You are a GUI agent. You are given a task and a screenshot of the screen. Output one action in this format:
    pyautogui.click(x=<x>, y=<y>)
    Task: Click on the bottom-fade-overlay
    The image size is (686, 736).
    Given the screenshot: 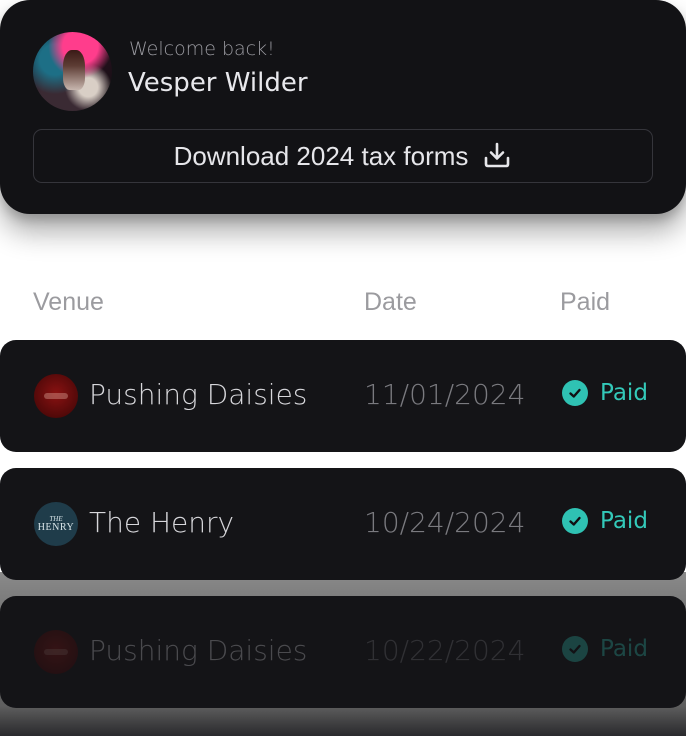 What is the action you would take?
    pyautogui.click(x=343, y=721)
    